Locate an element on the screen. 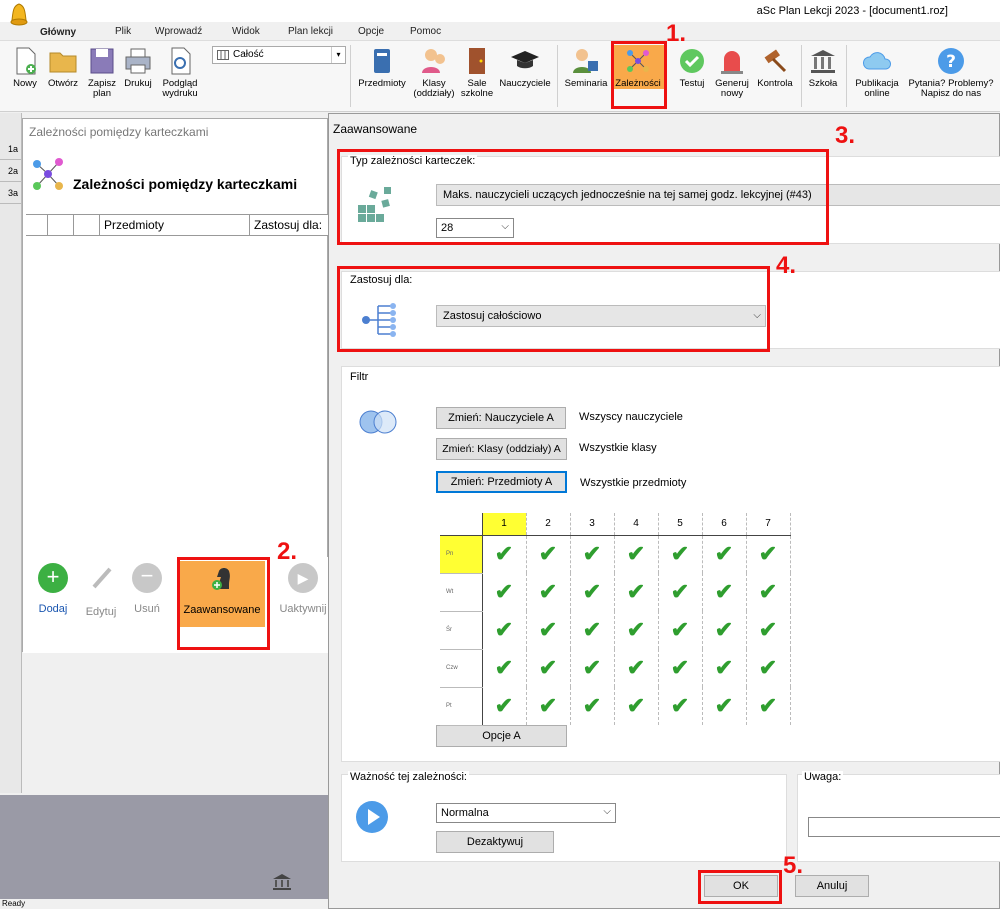 Image resolution: width=1000 pixels, height=909 pixels. print-preview-button: Podgląd wydruku is located at coordinates (180, 72).